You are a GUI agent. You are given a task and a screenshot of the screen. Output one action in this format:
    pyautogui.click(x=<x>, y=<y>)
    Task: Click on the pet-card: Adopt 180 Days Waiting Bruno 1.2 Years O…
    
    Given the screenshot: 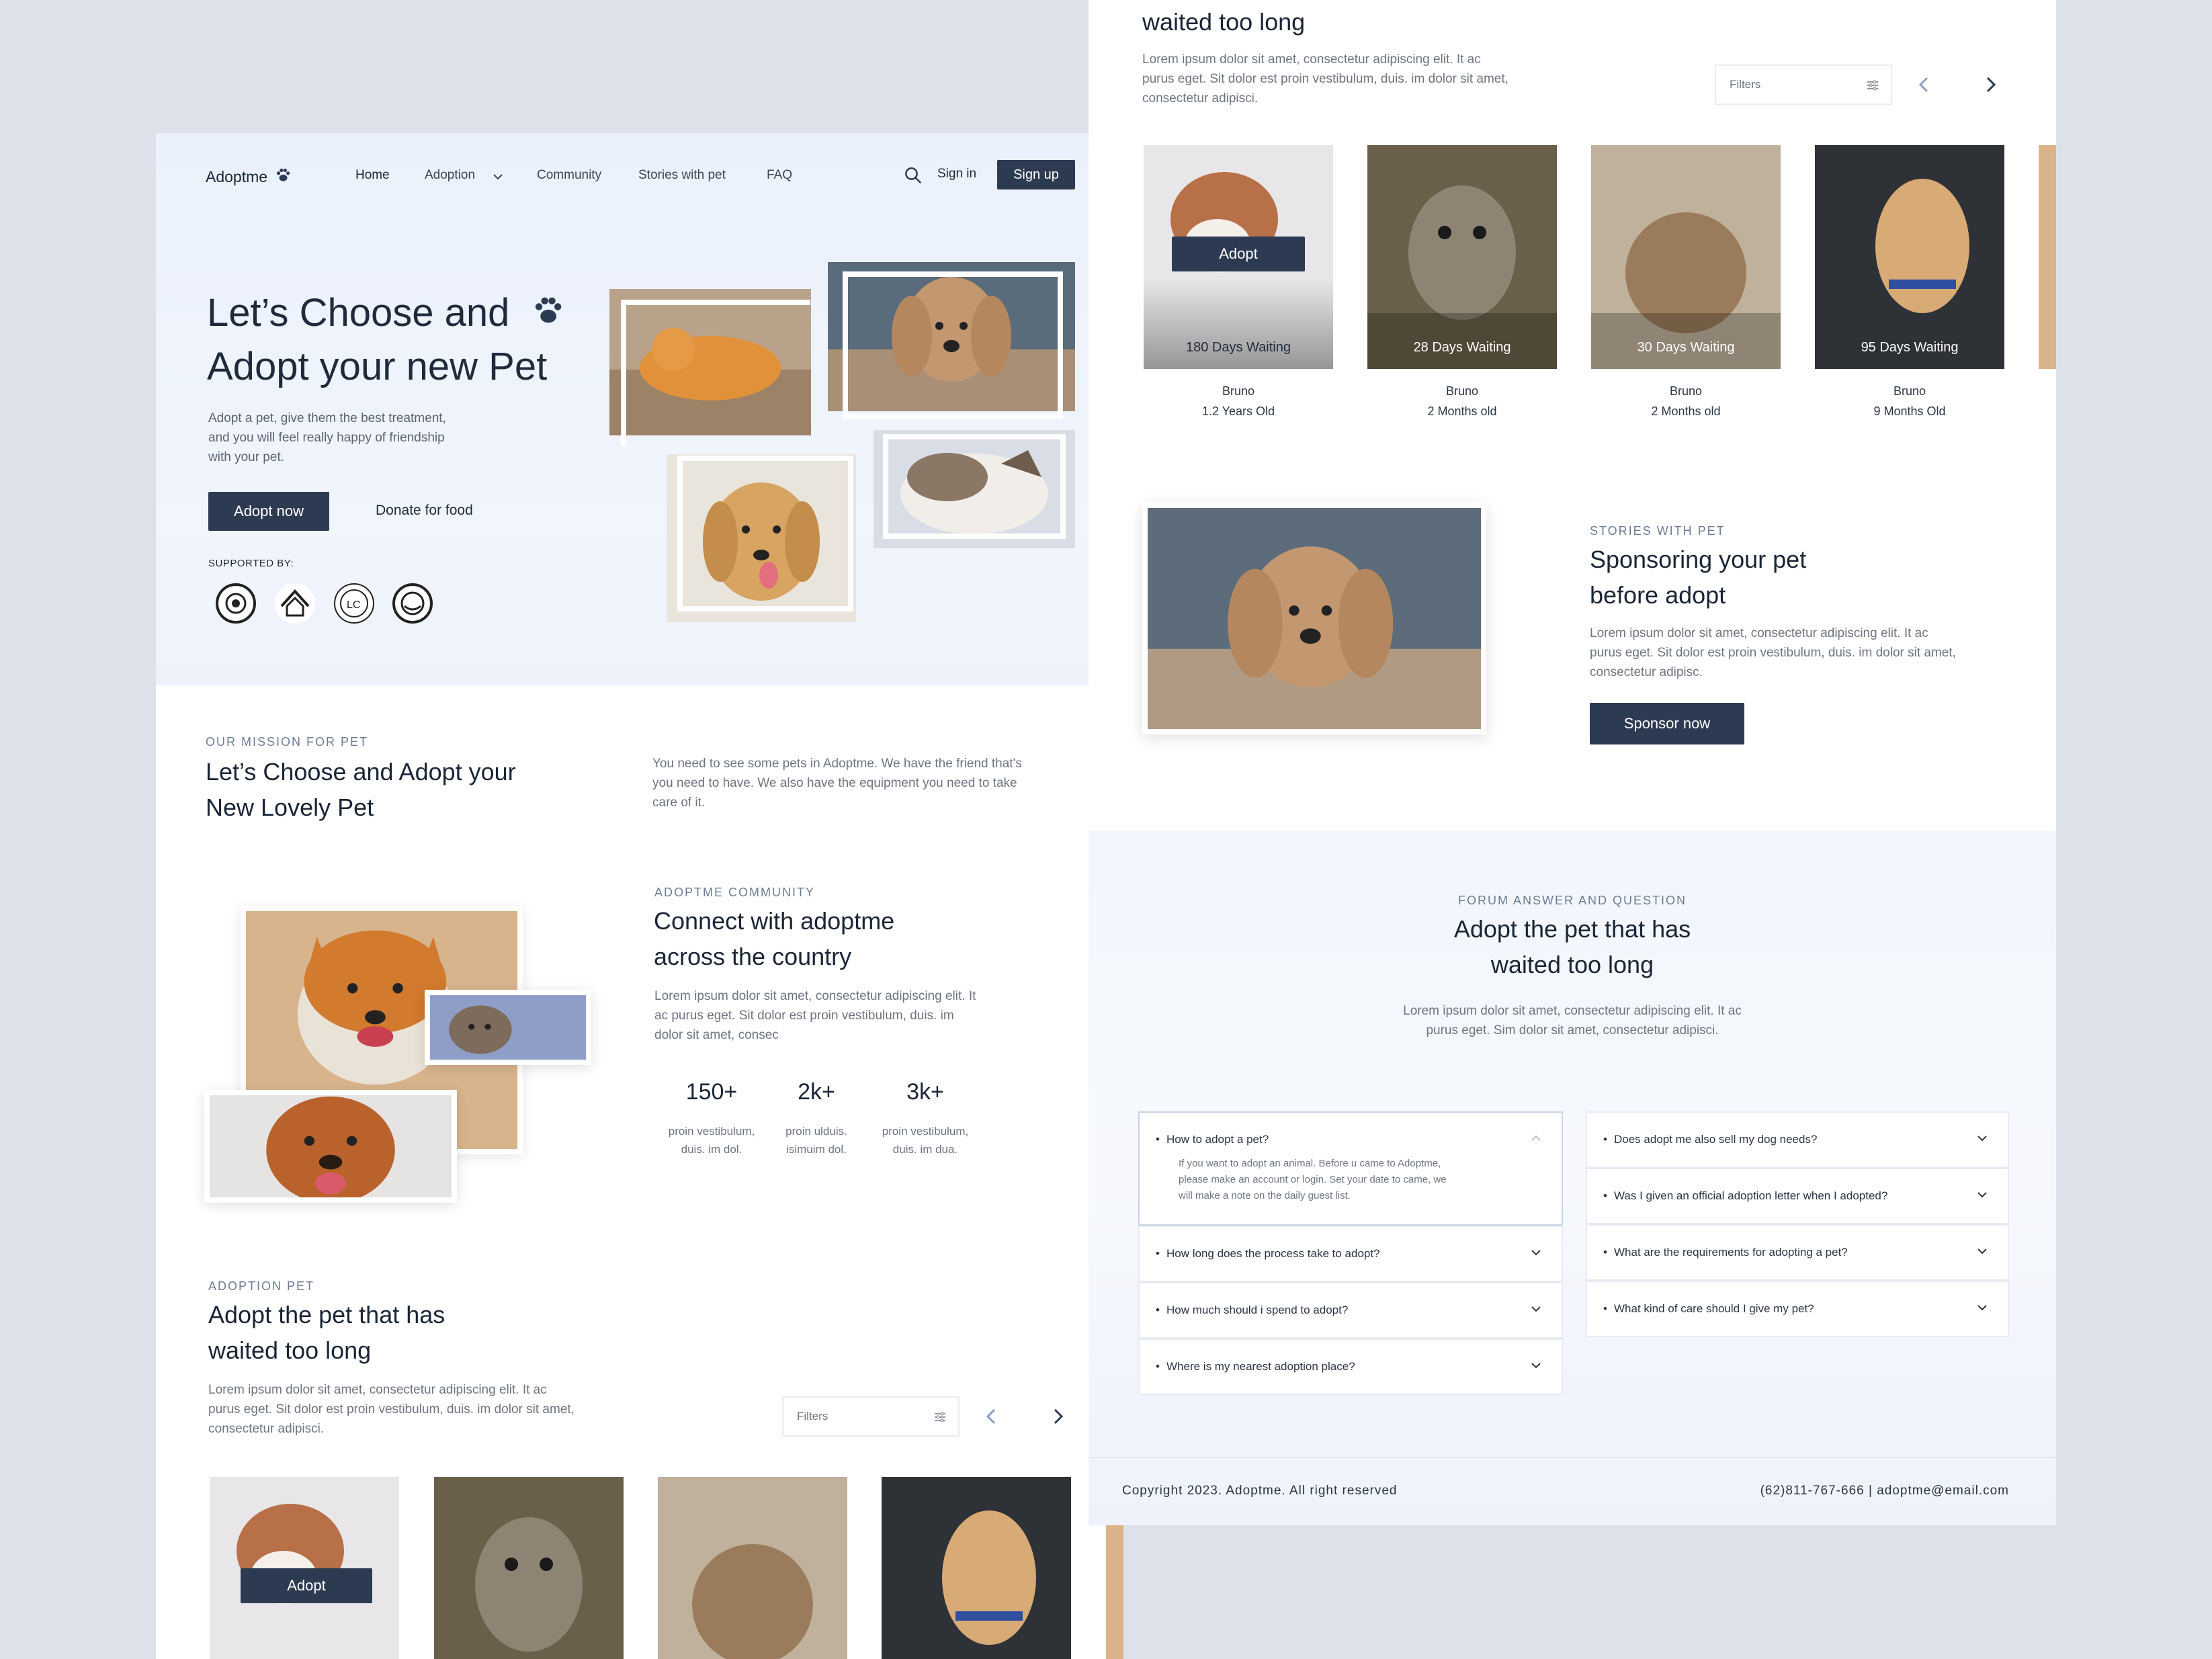 What is the action you would take?
    pyautogui.click(x=1238, y=286)
    